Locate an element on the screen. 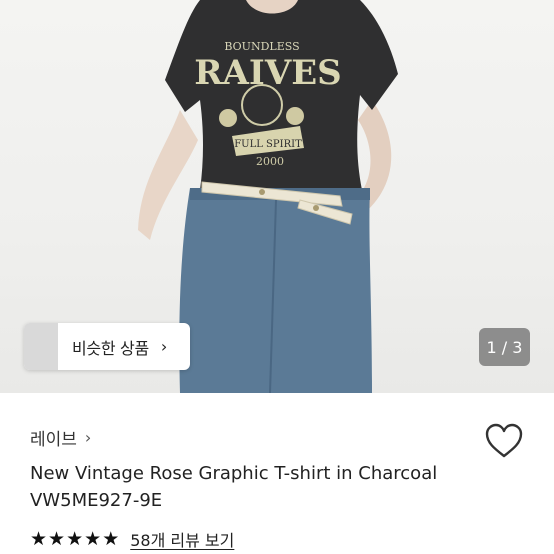  graphic-text-main: RAIVES is located at coordinates (267, 73).